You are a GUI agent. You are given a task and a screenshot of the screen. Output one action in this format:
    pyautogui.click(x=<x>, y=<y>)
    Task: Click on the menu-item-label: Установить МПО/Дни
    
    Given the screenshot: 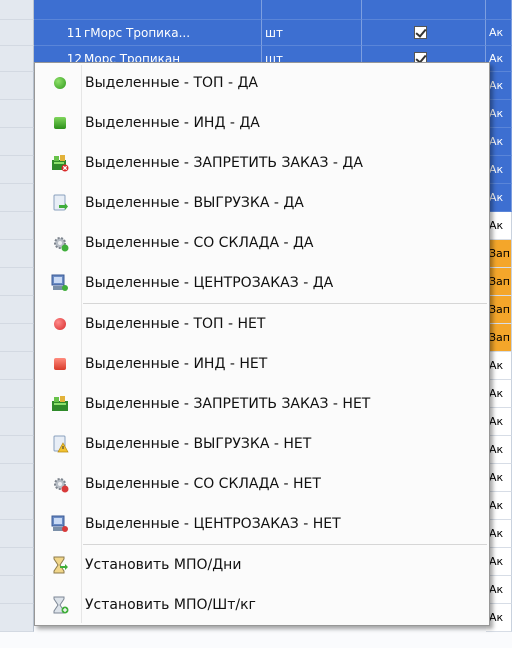 What is the action you would take?
    pyautogui.click(x=163, y=565)
    